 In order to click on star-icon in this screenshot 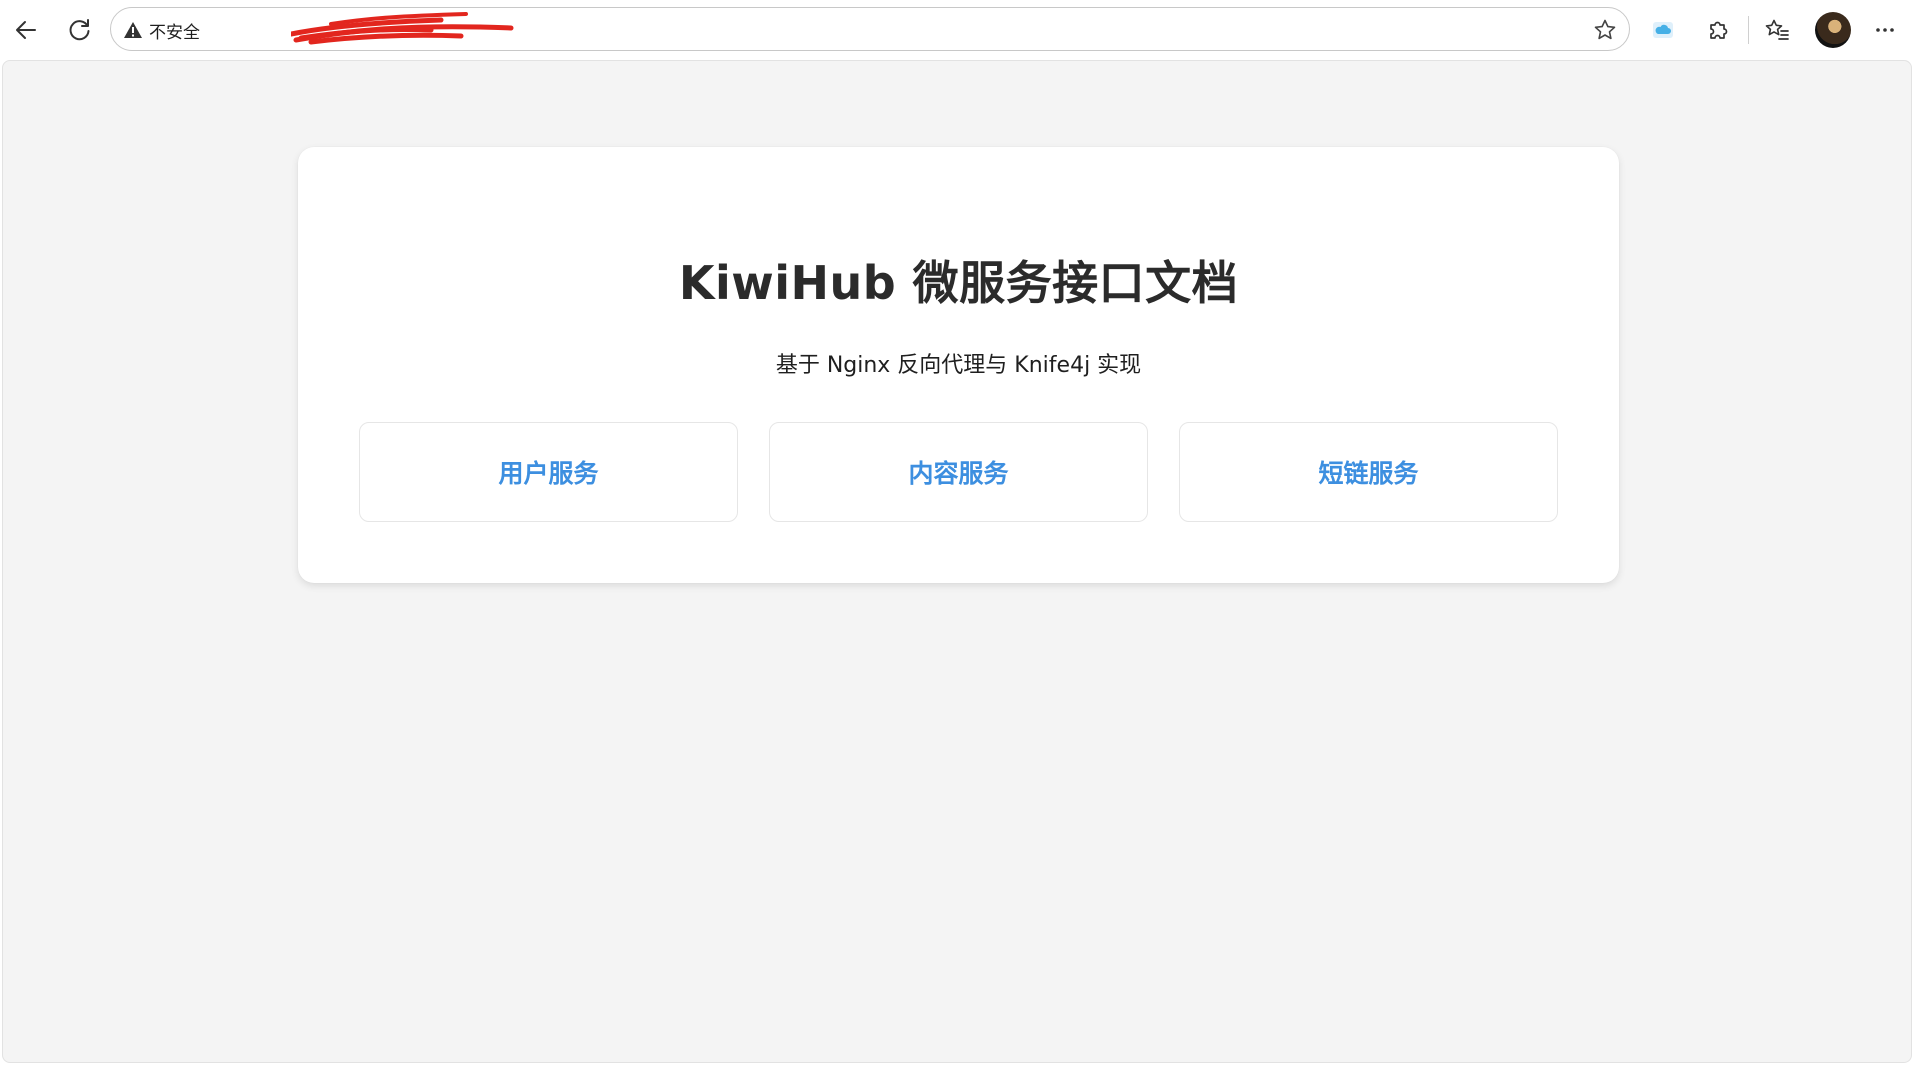, I will do `click(1605, 29)`.